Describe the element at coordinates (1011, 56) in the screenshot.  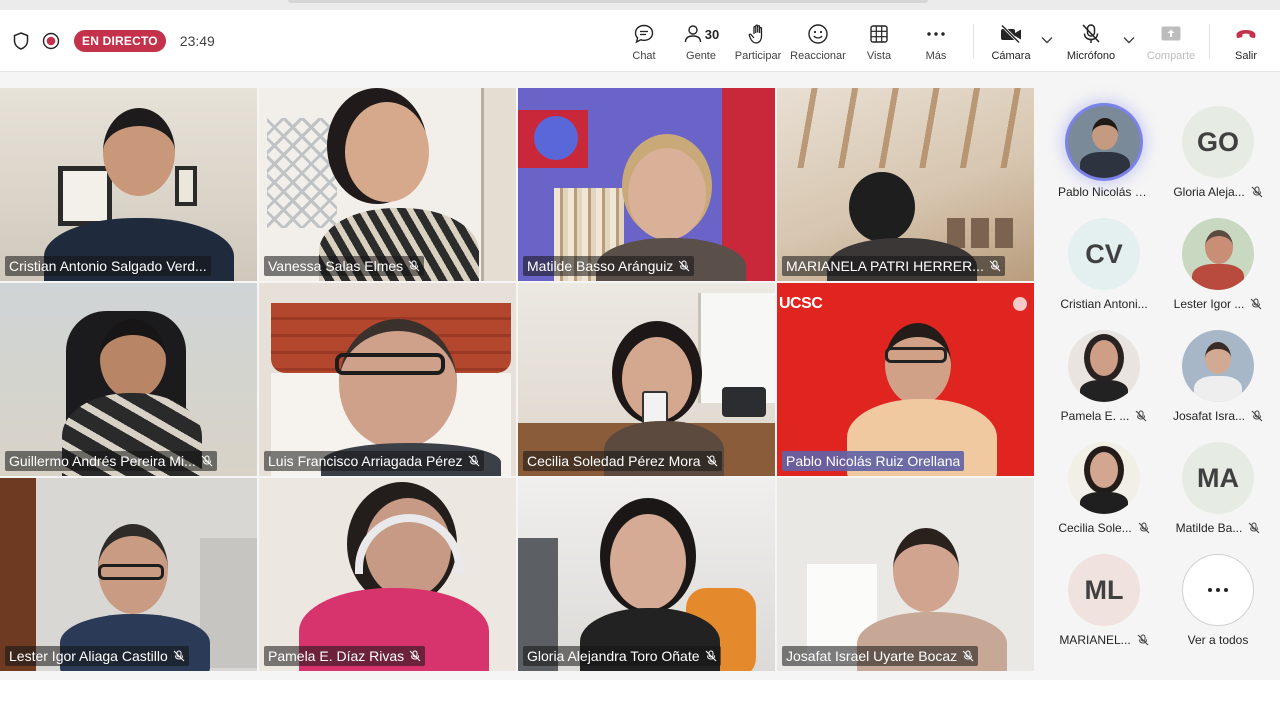
I see `camera-label: Cámara` at that location.